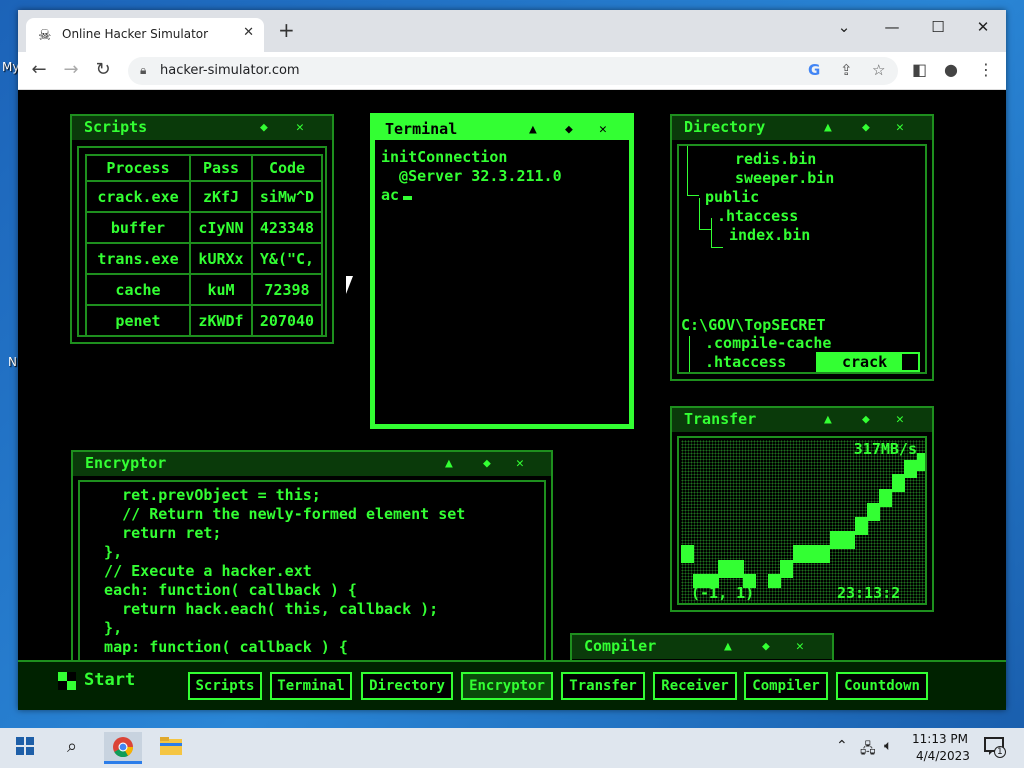 The height and width of the screenshot is (768, 1024). I want to click on back-arrow-icon: ←, so click(39, 69).